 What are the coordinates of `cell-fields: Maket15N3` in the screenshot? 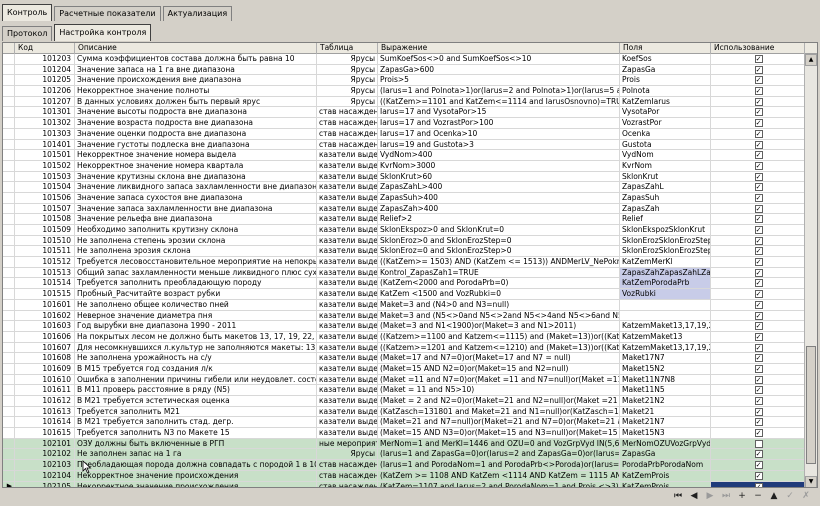 It's located at (665, 433).